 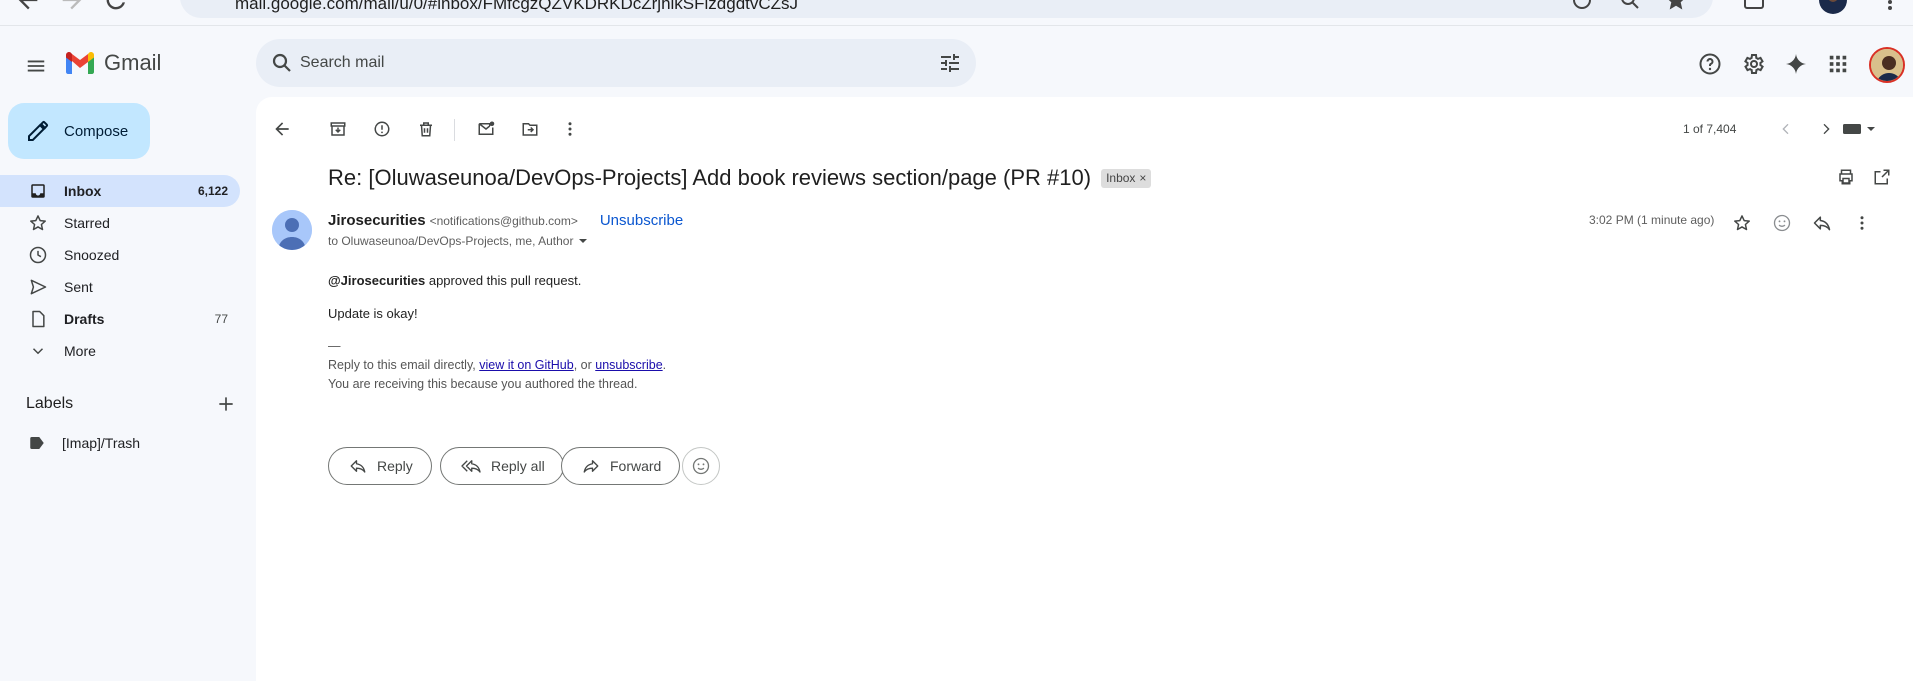 What do you see at coordinates (641, 220) in the screenshot?
I see `unsubscribe-link: Unsubscribe` at bounding box center [641, 220].